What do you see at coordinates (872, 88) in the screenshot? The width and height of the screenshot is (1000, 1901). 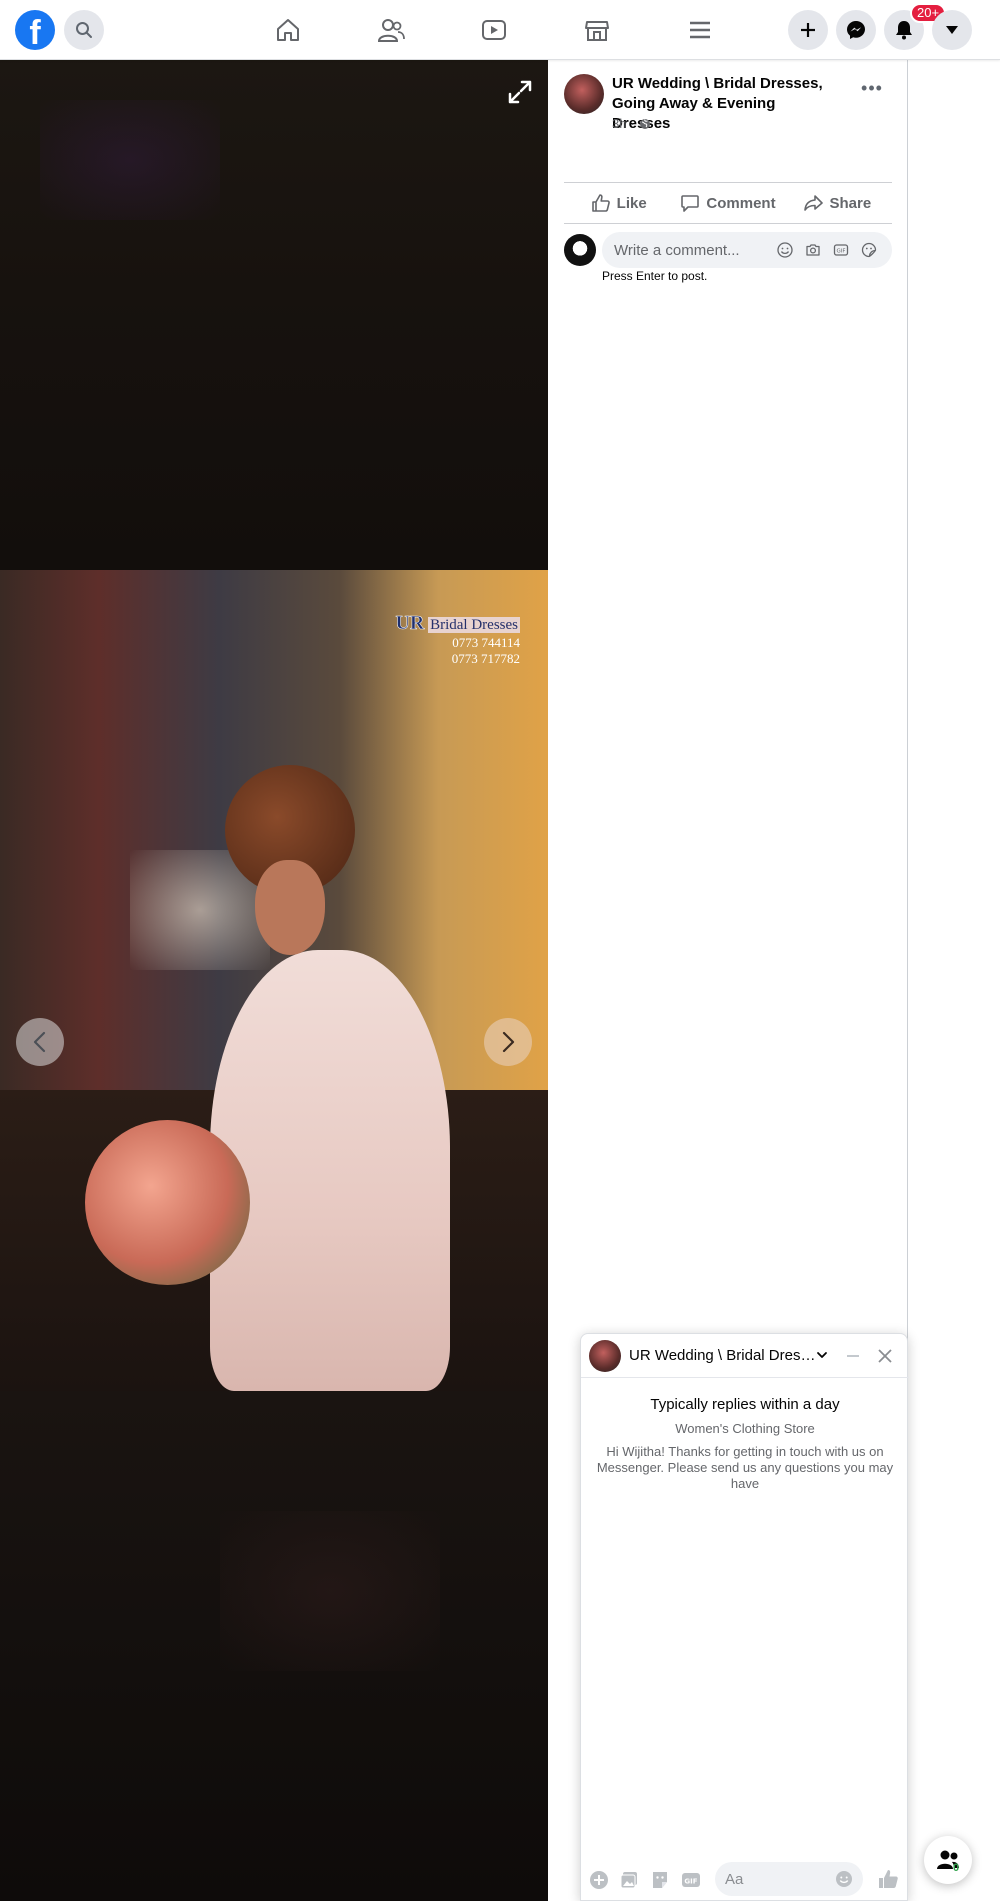 I see `post-options-button: •••` at bounding box center [872, 88].